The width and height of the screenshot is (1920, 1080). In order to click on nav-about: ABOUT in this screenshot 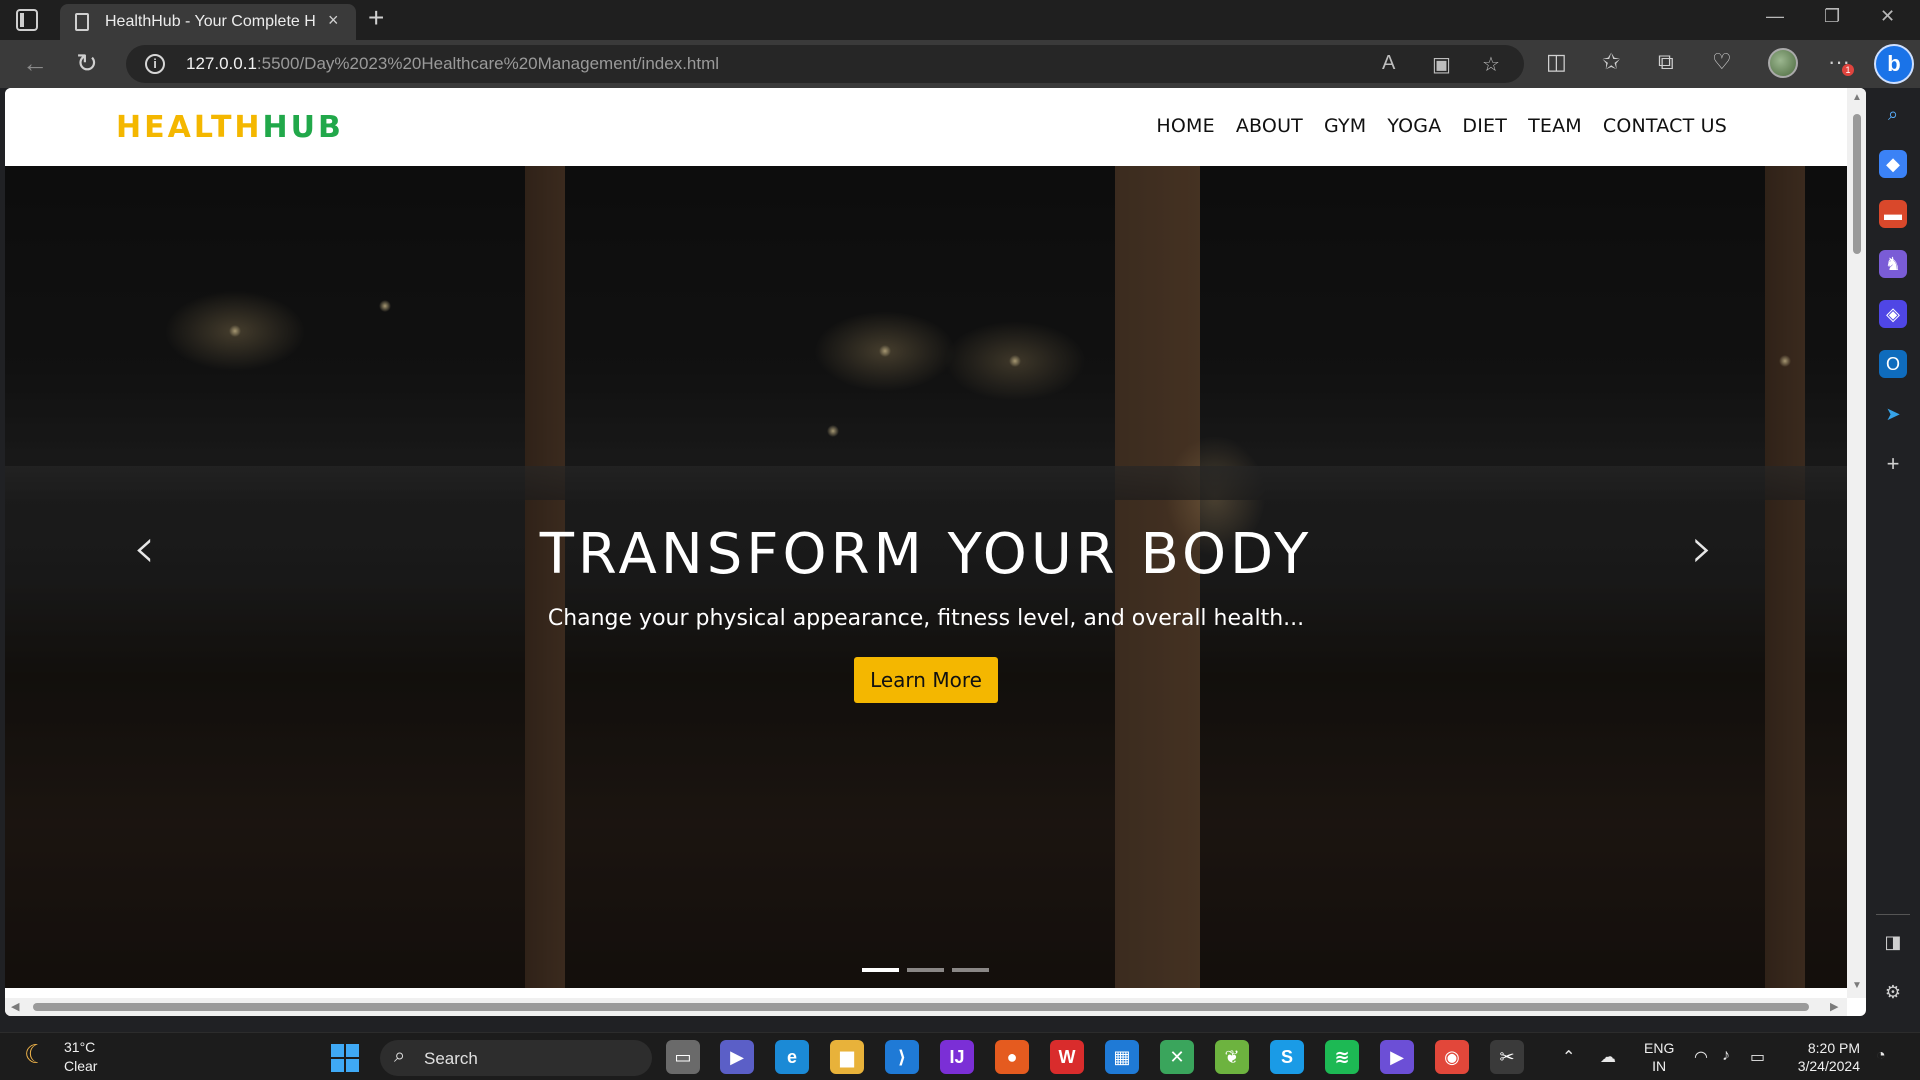, I will do `click(1269, 126)`.